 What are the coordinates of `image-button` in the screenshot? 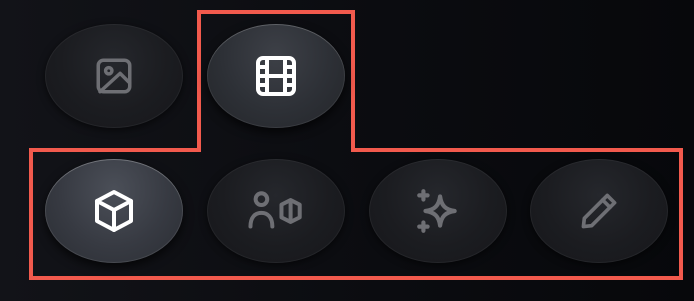 It's located at (114, 76).